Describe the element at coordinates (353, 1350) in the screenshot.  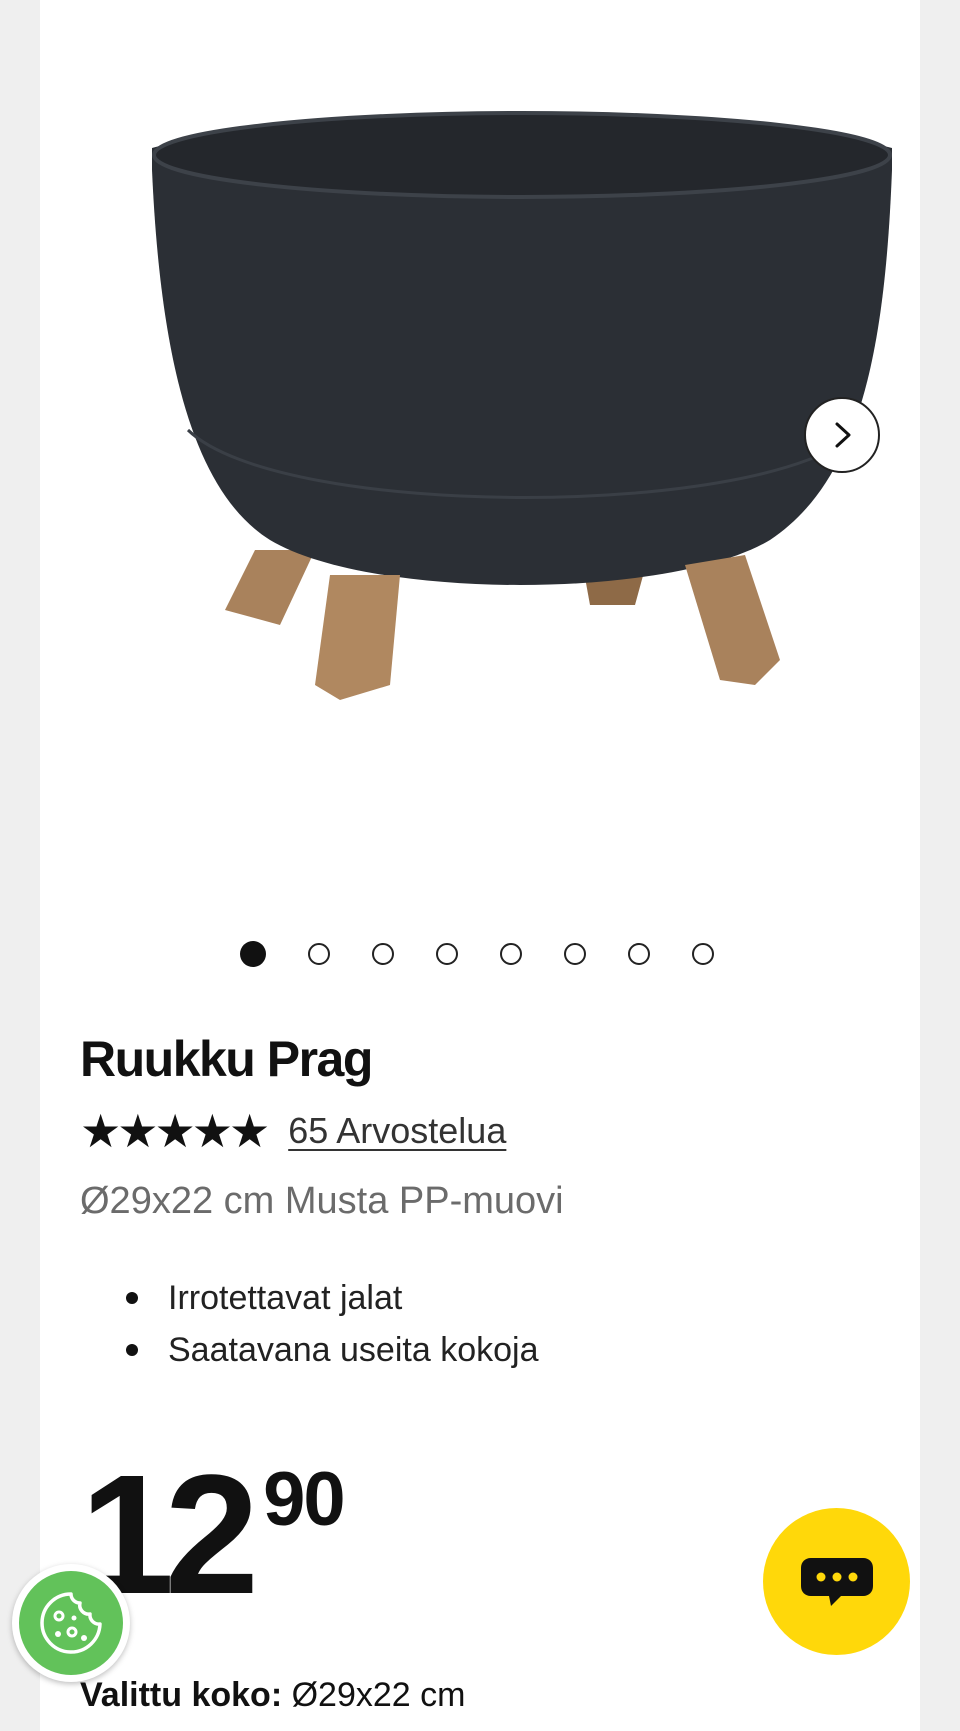
I see `feature-text: Saatavana useita kokoja` at that location.